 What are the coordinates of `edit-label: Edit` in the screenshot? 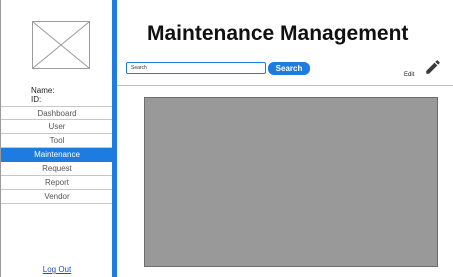 It's located at (409, 75).